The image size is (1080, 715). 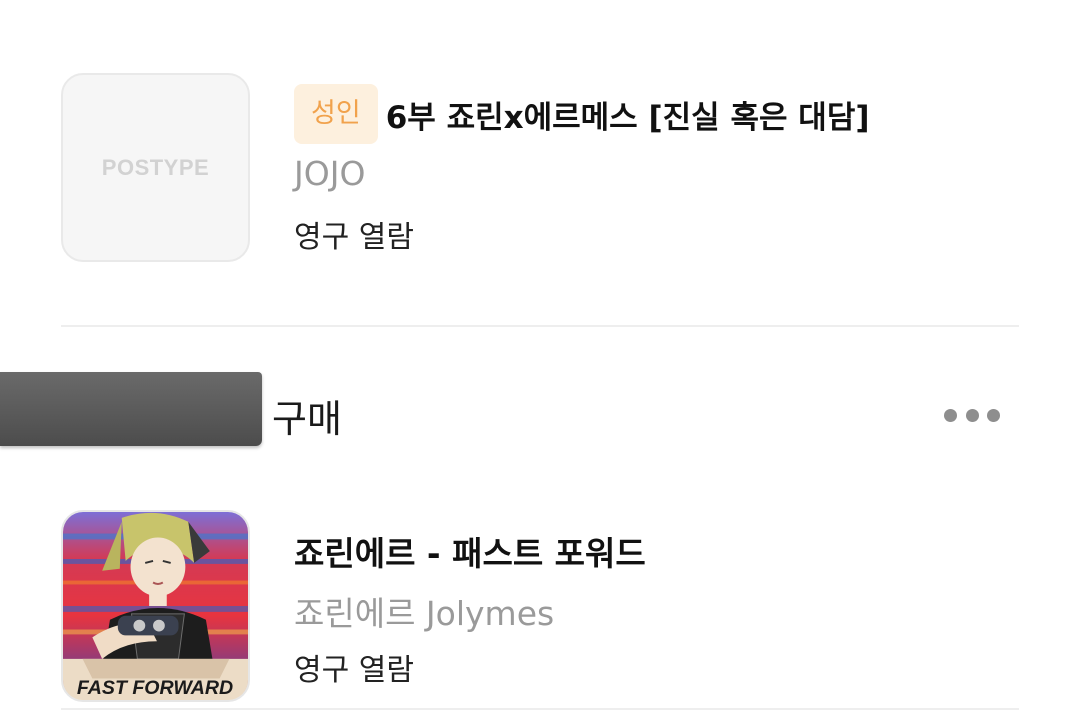 I want to click on post-title: 죠린에르 - 패스트 포워드, so click(x=470, y=551).